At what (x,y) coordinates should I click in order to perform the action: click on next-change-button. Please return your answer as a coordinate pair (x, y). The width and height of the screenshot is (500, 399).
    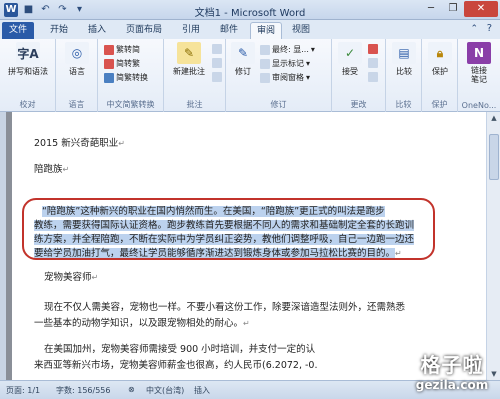
    Looking at the image, I should click on (373, 77).